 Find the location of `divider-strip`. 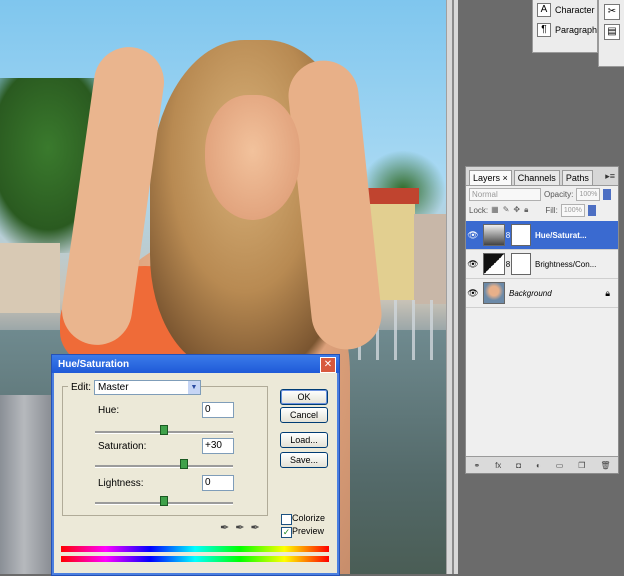

divider-strip is located at coordinates (453, 287).